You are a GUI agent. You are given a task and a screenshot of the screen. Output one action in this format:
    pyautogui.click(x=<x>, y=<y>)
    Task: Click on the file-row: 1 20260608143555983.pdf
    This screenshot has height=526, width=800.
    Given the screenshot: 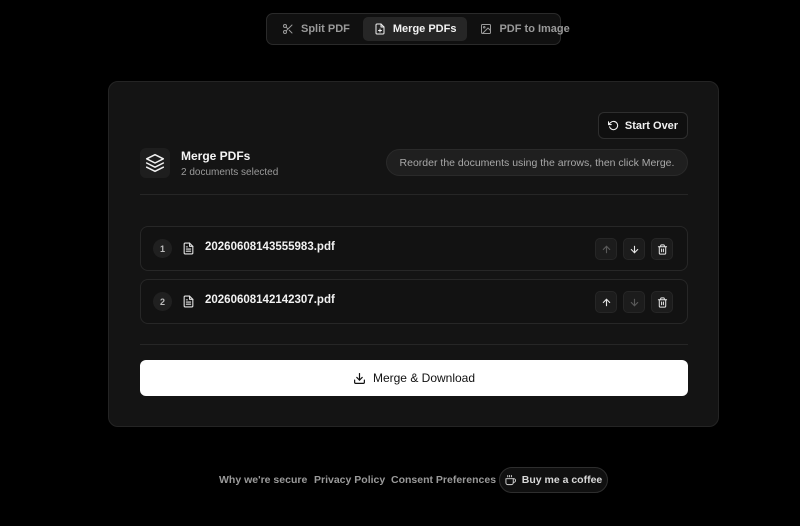 What is the action you would take?
    pyautogui.click(x=414, y=248)
    